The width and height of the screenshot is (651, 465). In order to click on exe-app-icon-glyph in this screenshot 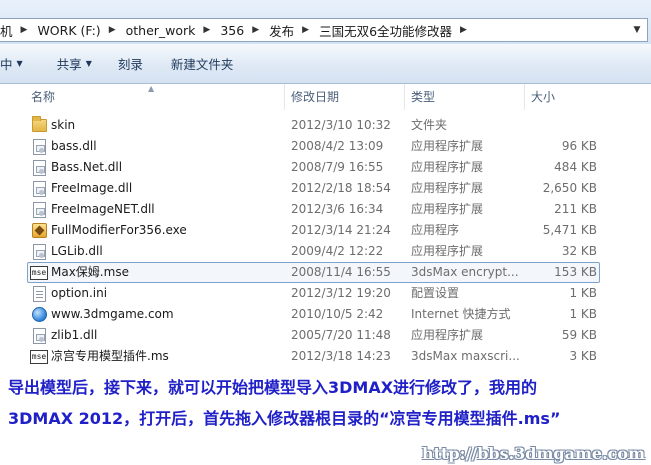, I will do `click(39, 230)`.